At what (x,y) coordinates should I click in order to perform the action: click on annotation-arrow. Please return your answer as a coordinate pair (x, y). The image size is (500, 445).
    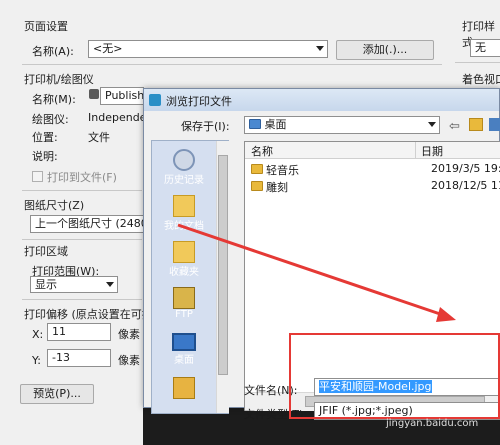
    Looking at the image, I should click on (316, 272).